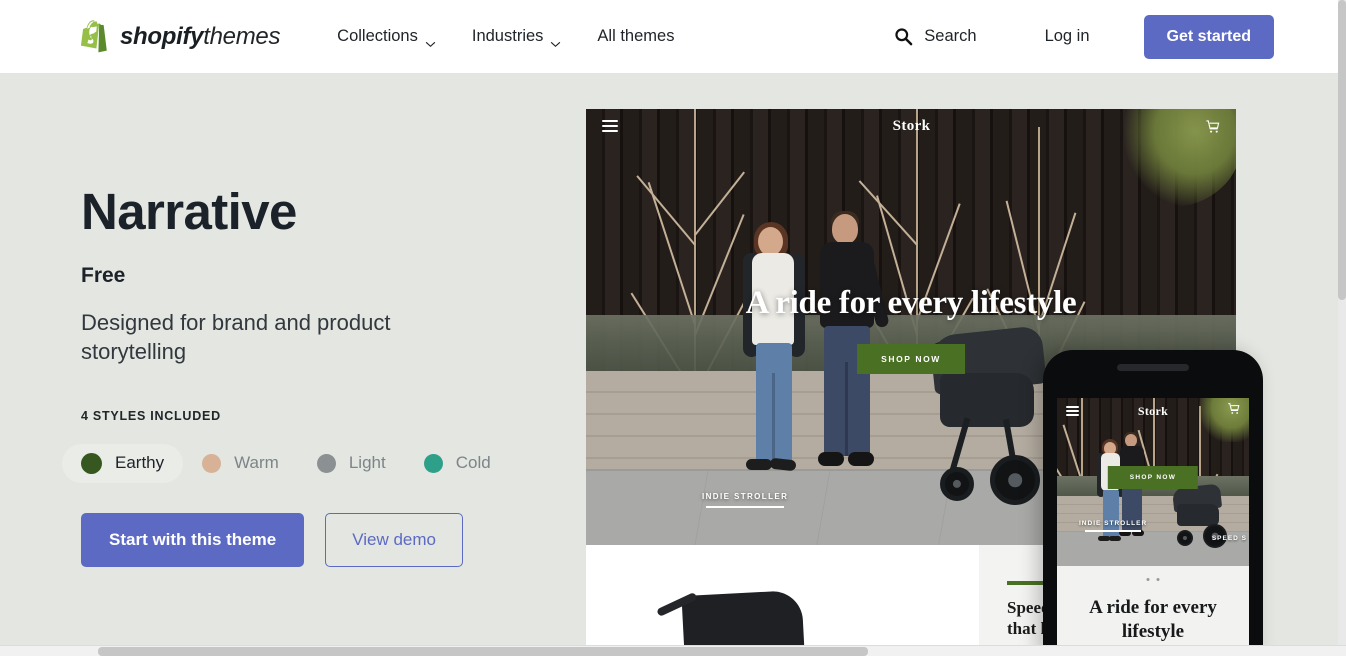  Describe the element at coordinates (1153, 579) in the screenshot. I see `mobile-carousel-dots` at that location.